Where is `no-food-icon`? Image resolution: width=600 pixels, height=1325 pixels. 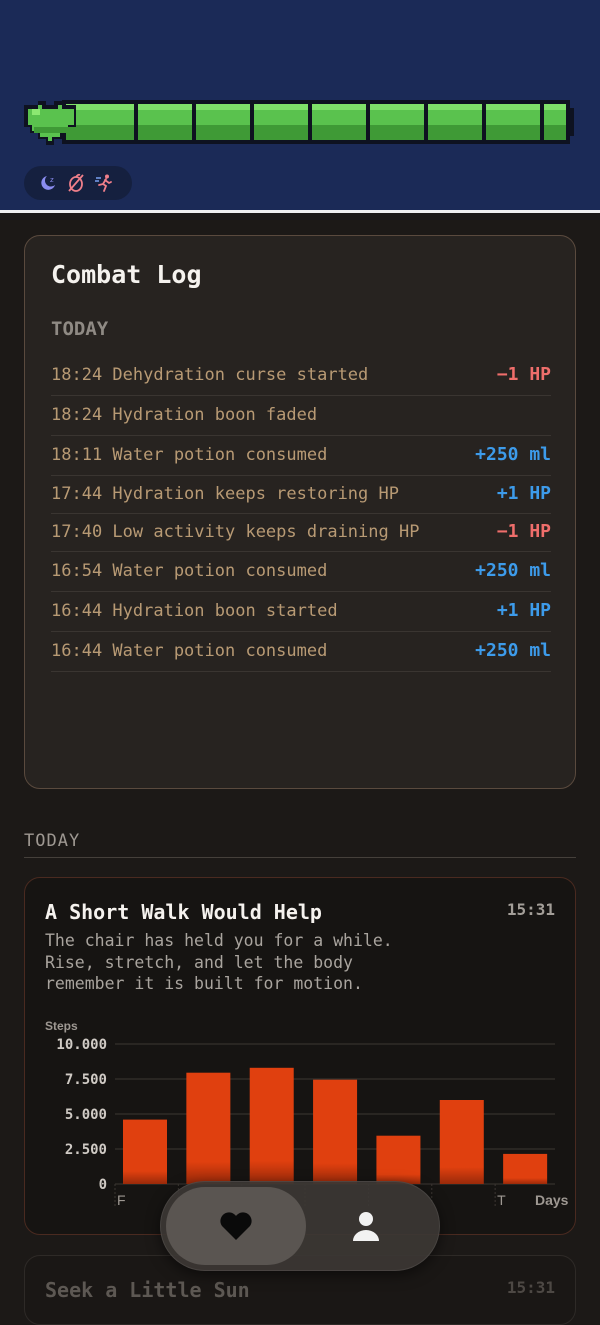
no-food-icon is located at coordinates (76, 182).